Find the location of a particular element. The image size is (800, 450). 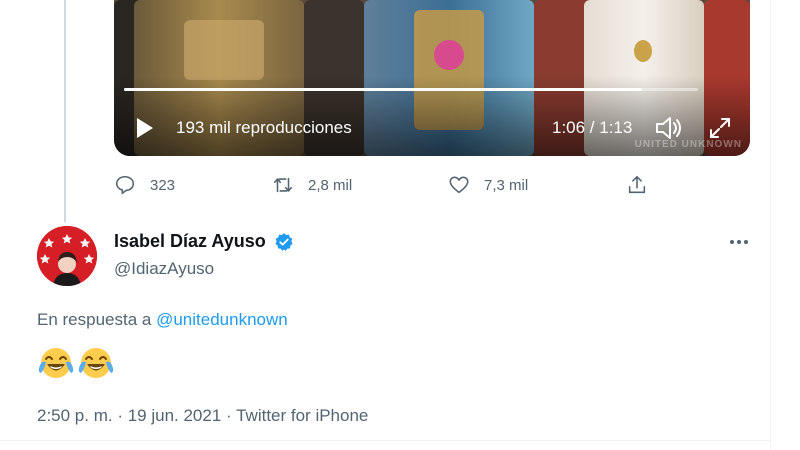

reply-prefix: En respuesta a is located at coordinates (94, 319).